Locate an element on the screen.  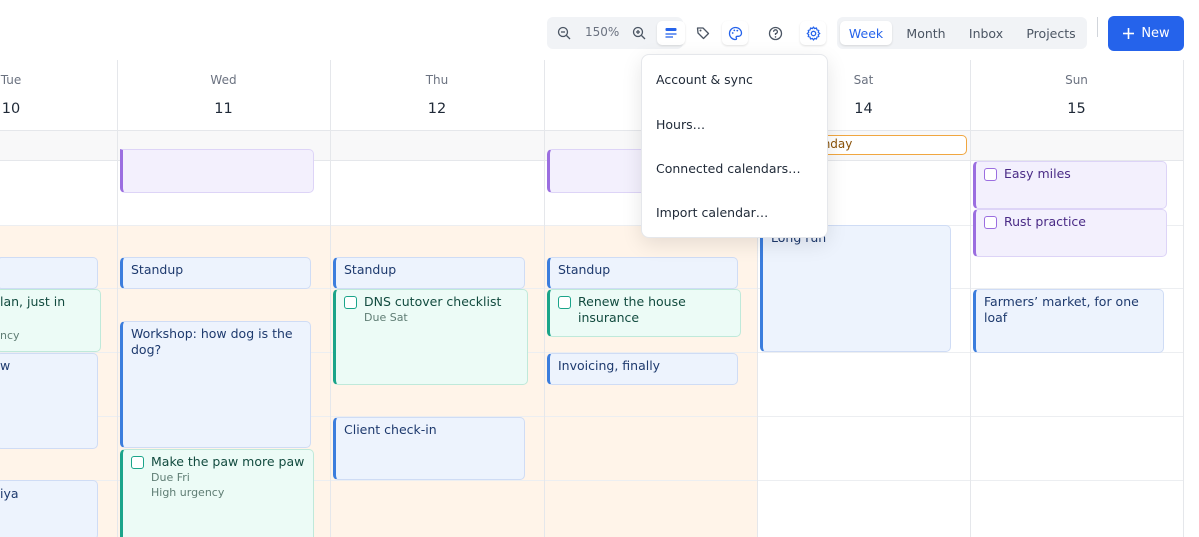
new-button: New is located at coordinates (1146, 33).